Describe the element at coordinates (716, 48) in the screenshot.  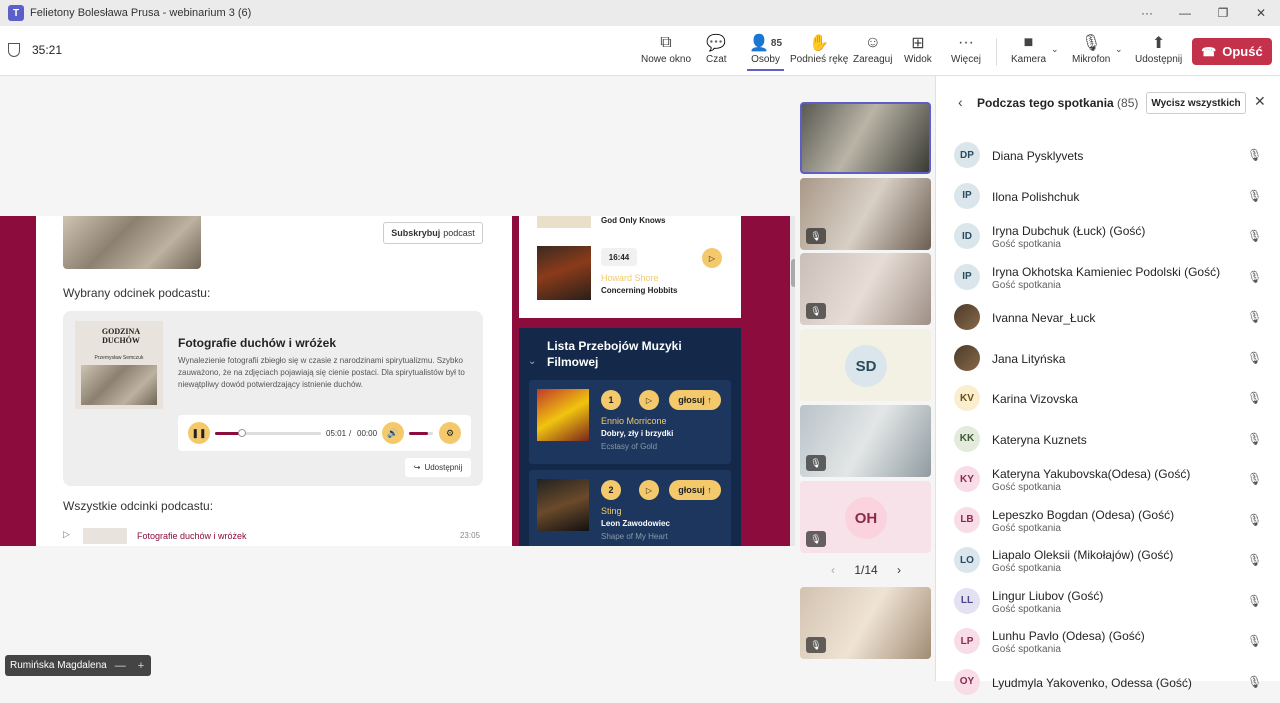
I see `chat-button: 💬 Czat` at that location.